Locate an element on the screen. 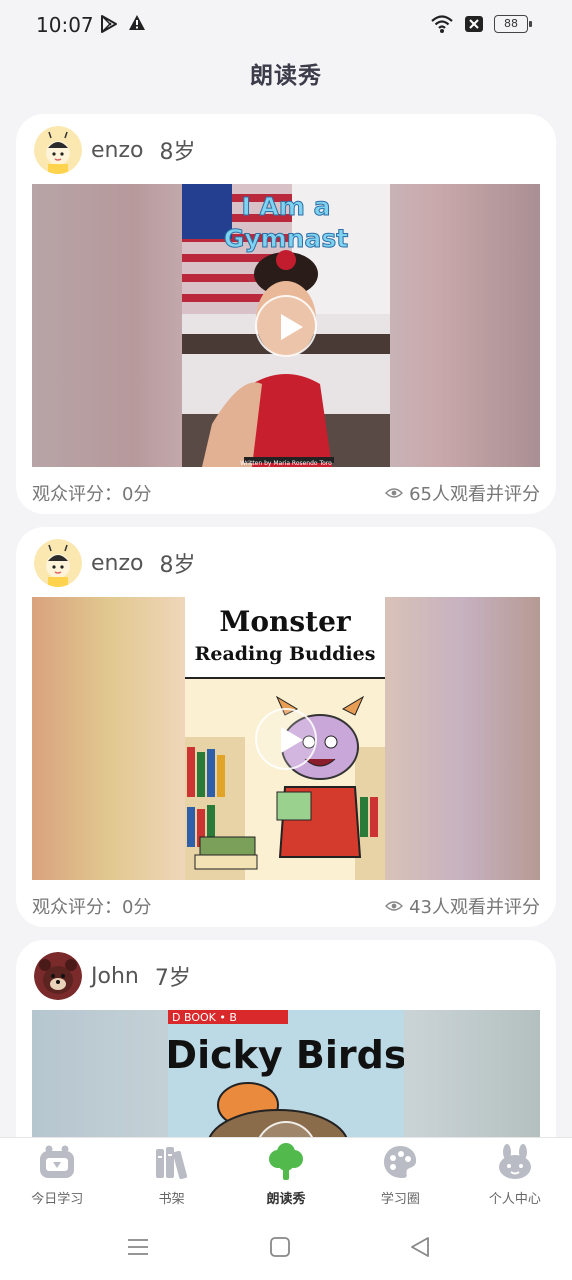 The width and height of the screenshot is (572, 1280). nav-label: 学习圈 is located at coordinates (400, 1199).